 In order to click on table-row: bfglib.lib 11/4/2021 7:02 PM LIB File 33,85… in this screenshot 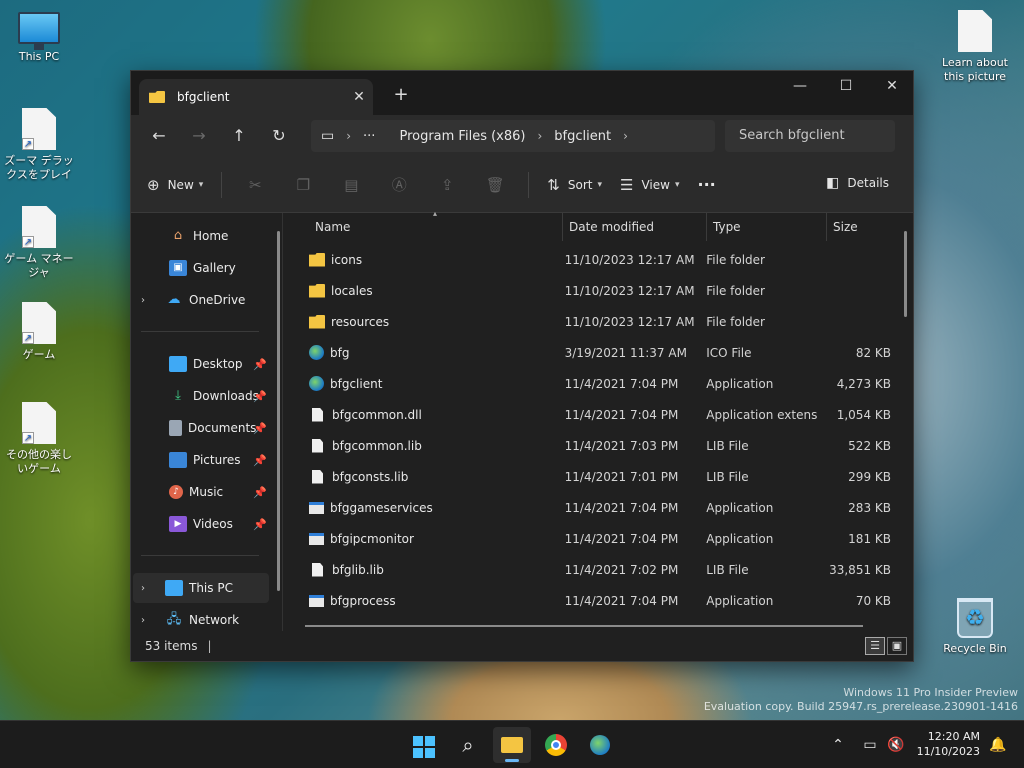, I will do `click(592, 569)`.